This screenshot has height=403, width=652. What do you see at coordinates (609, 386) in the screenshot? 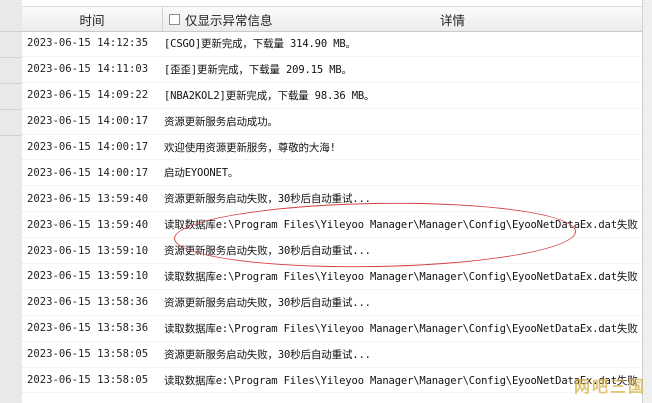
I see `watermark-logo: 网吧三国` at bounding box center [609, 386].